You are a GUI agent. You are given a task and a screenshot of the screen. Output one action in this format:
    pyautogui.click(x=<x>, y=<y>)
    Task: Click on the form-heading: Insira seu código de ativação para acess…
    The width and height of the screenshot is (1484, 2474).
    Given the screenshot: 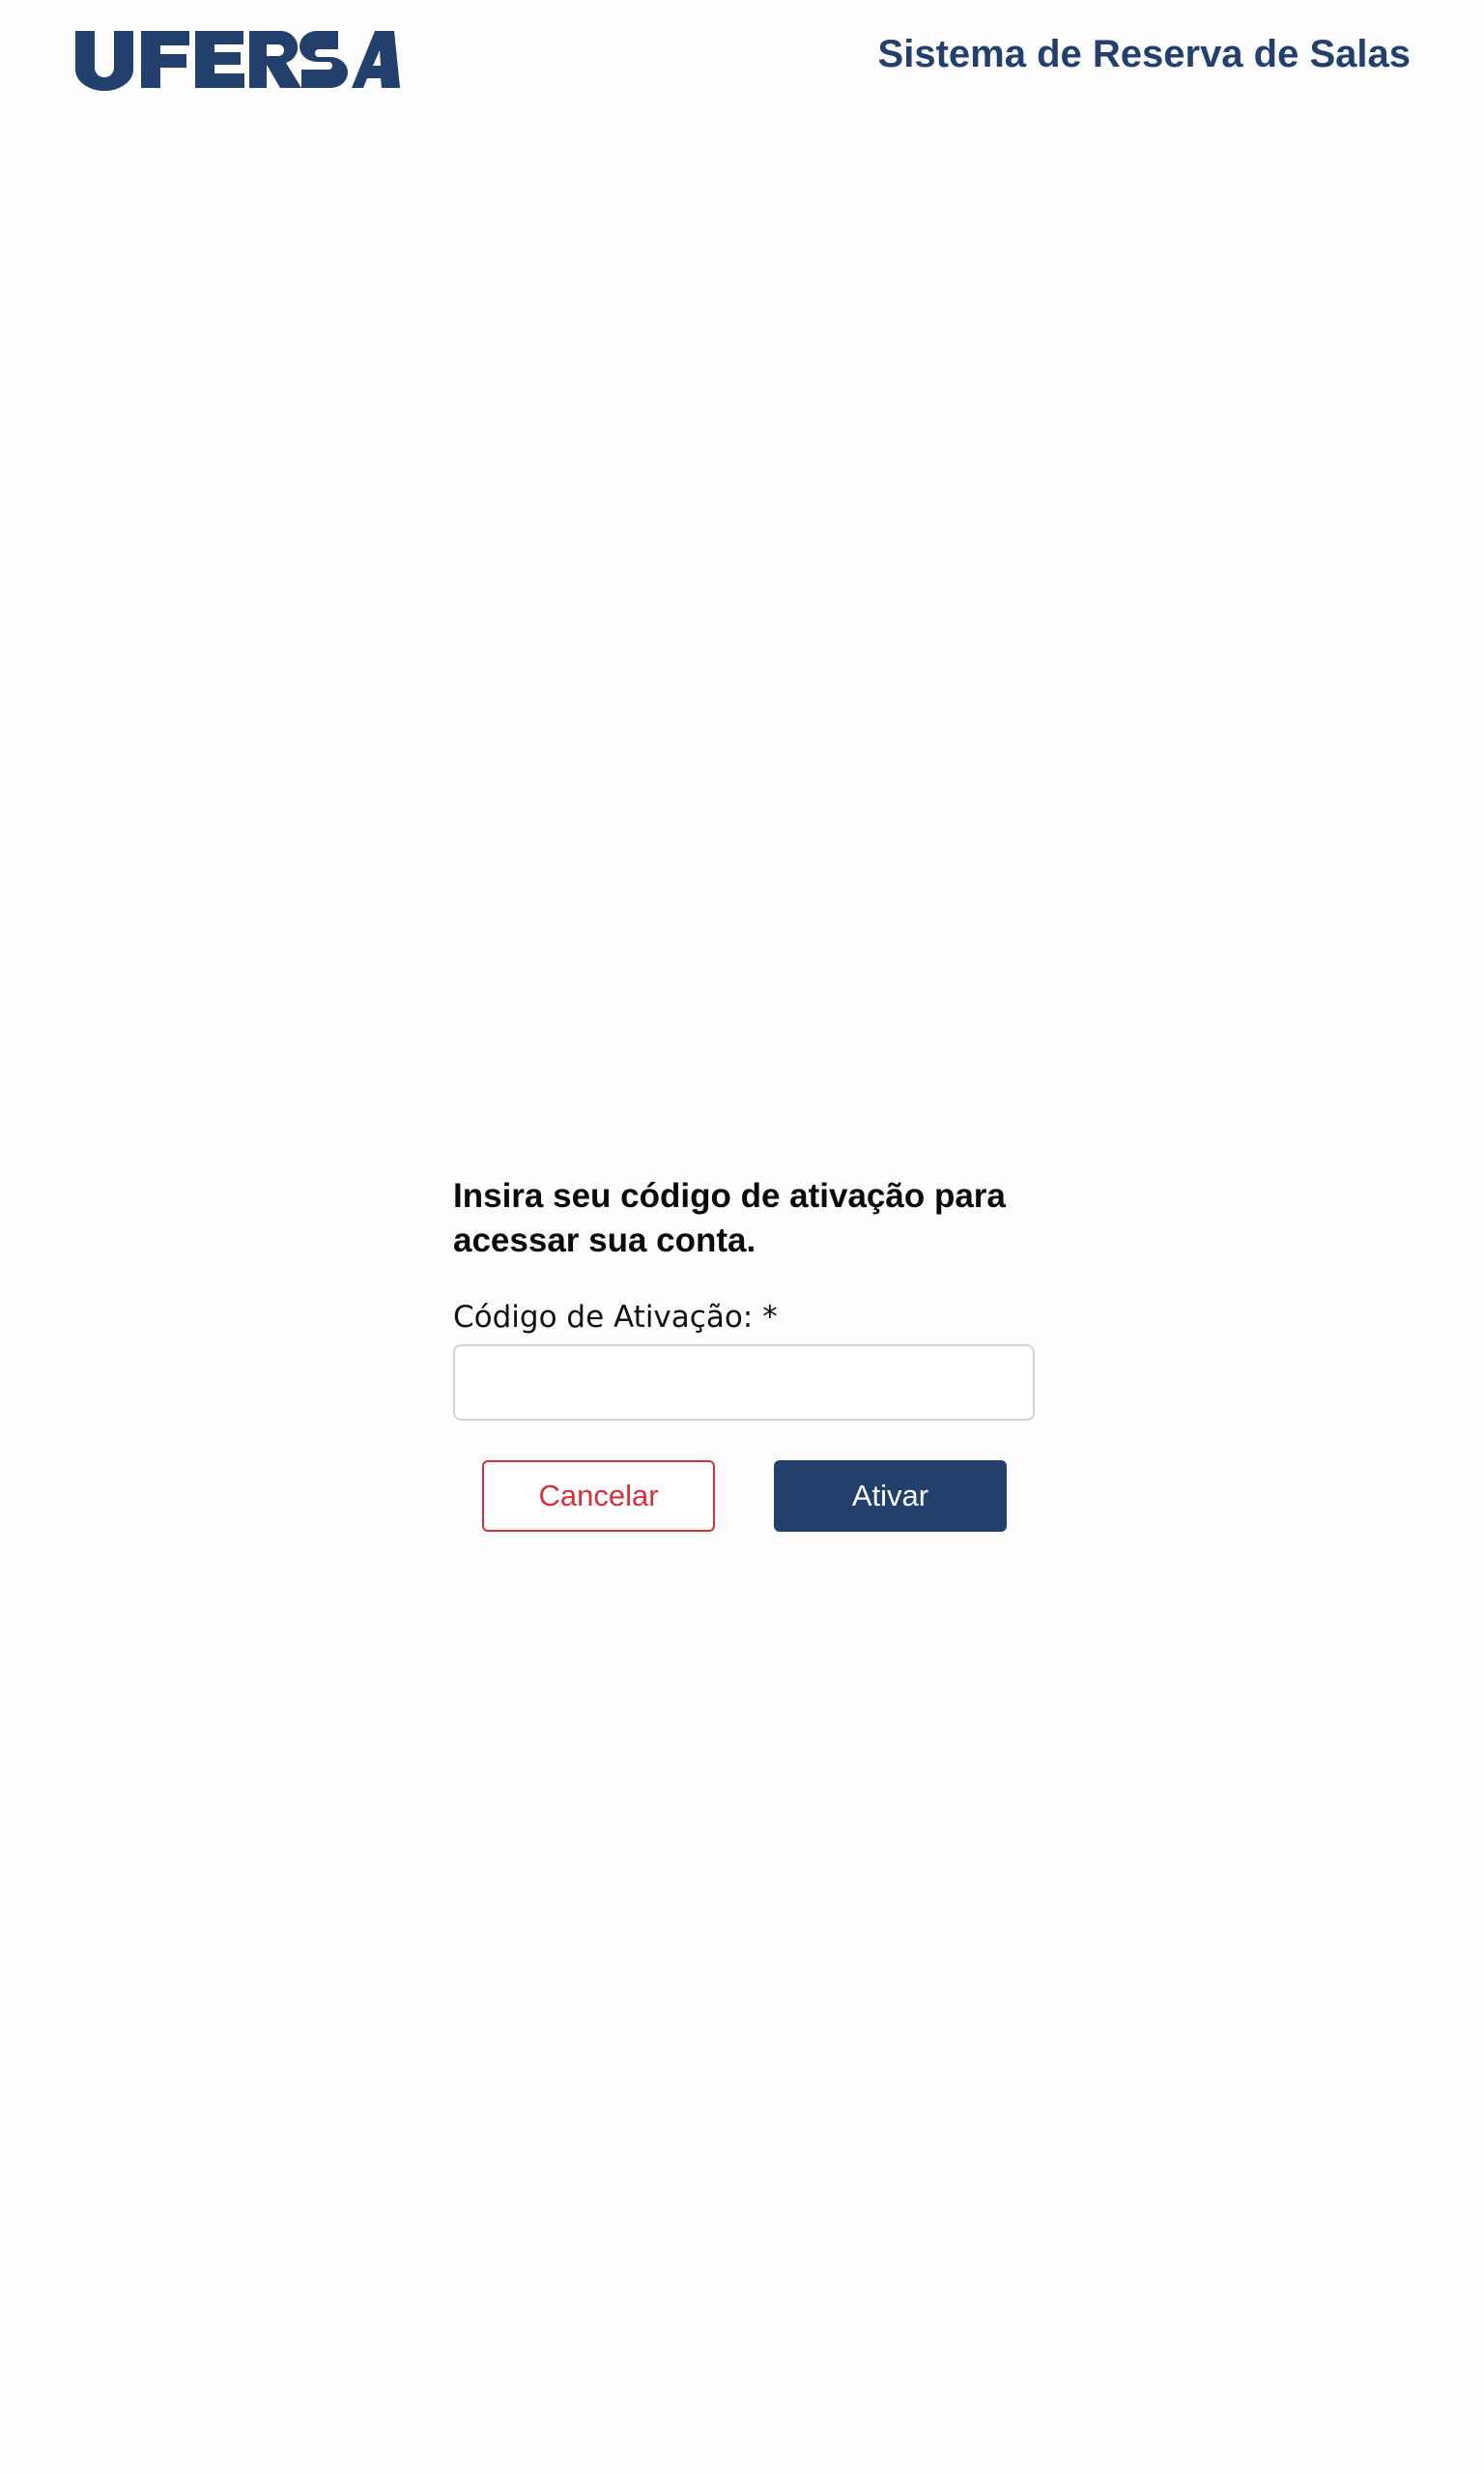 What is the action you would take?
    pyautogui.click(x=730, y=1218)
    